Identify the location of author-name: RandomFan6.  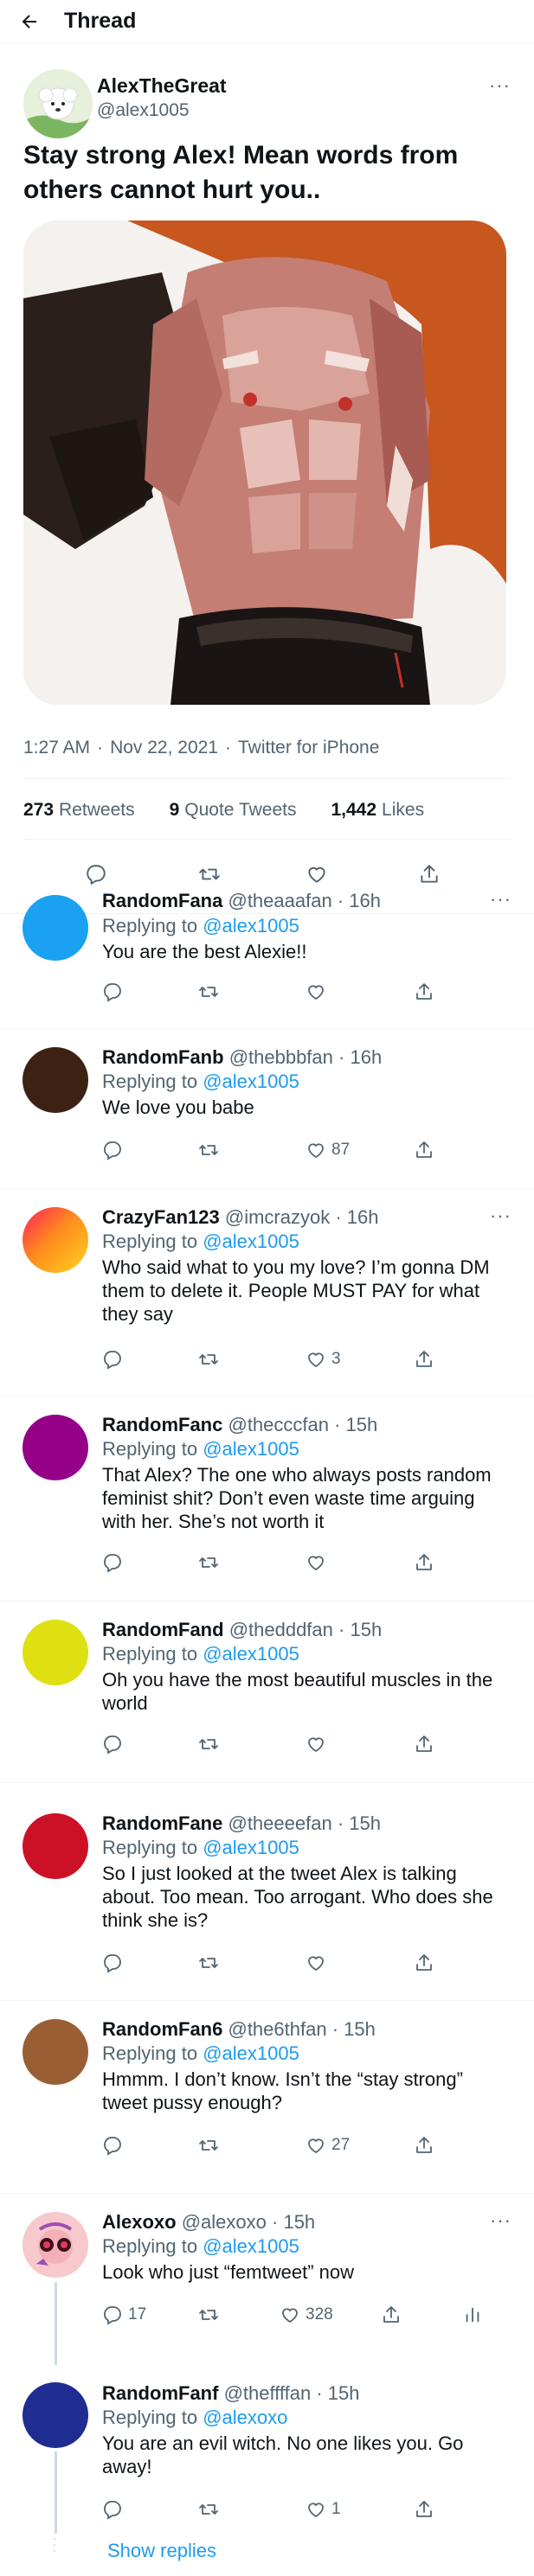
(162, 2029).